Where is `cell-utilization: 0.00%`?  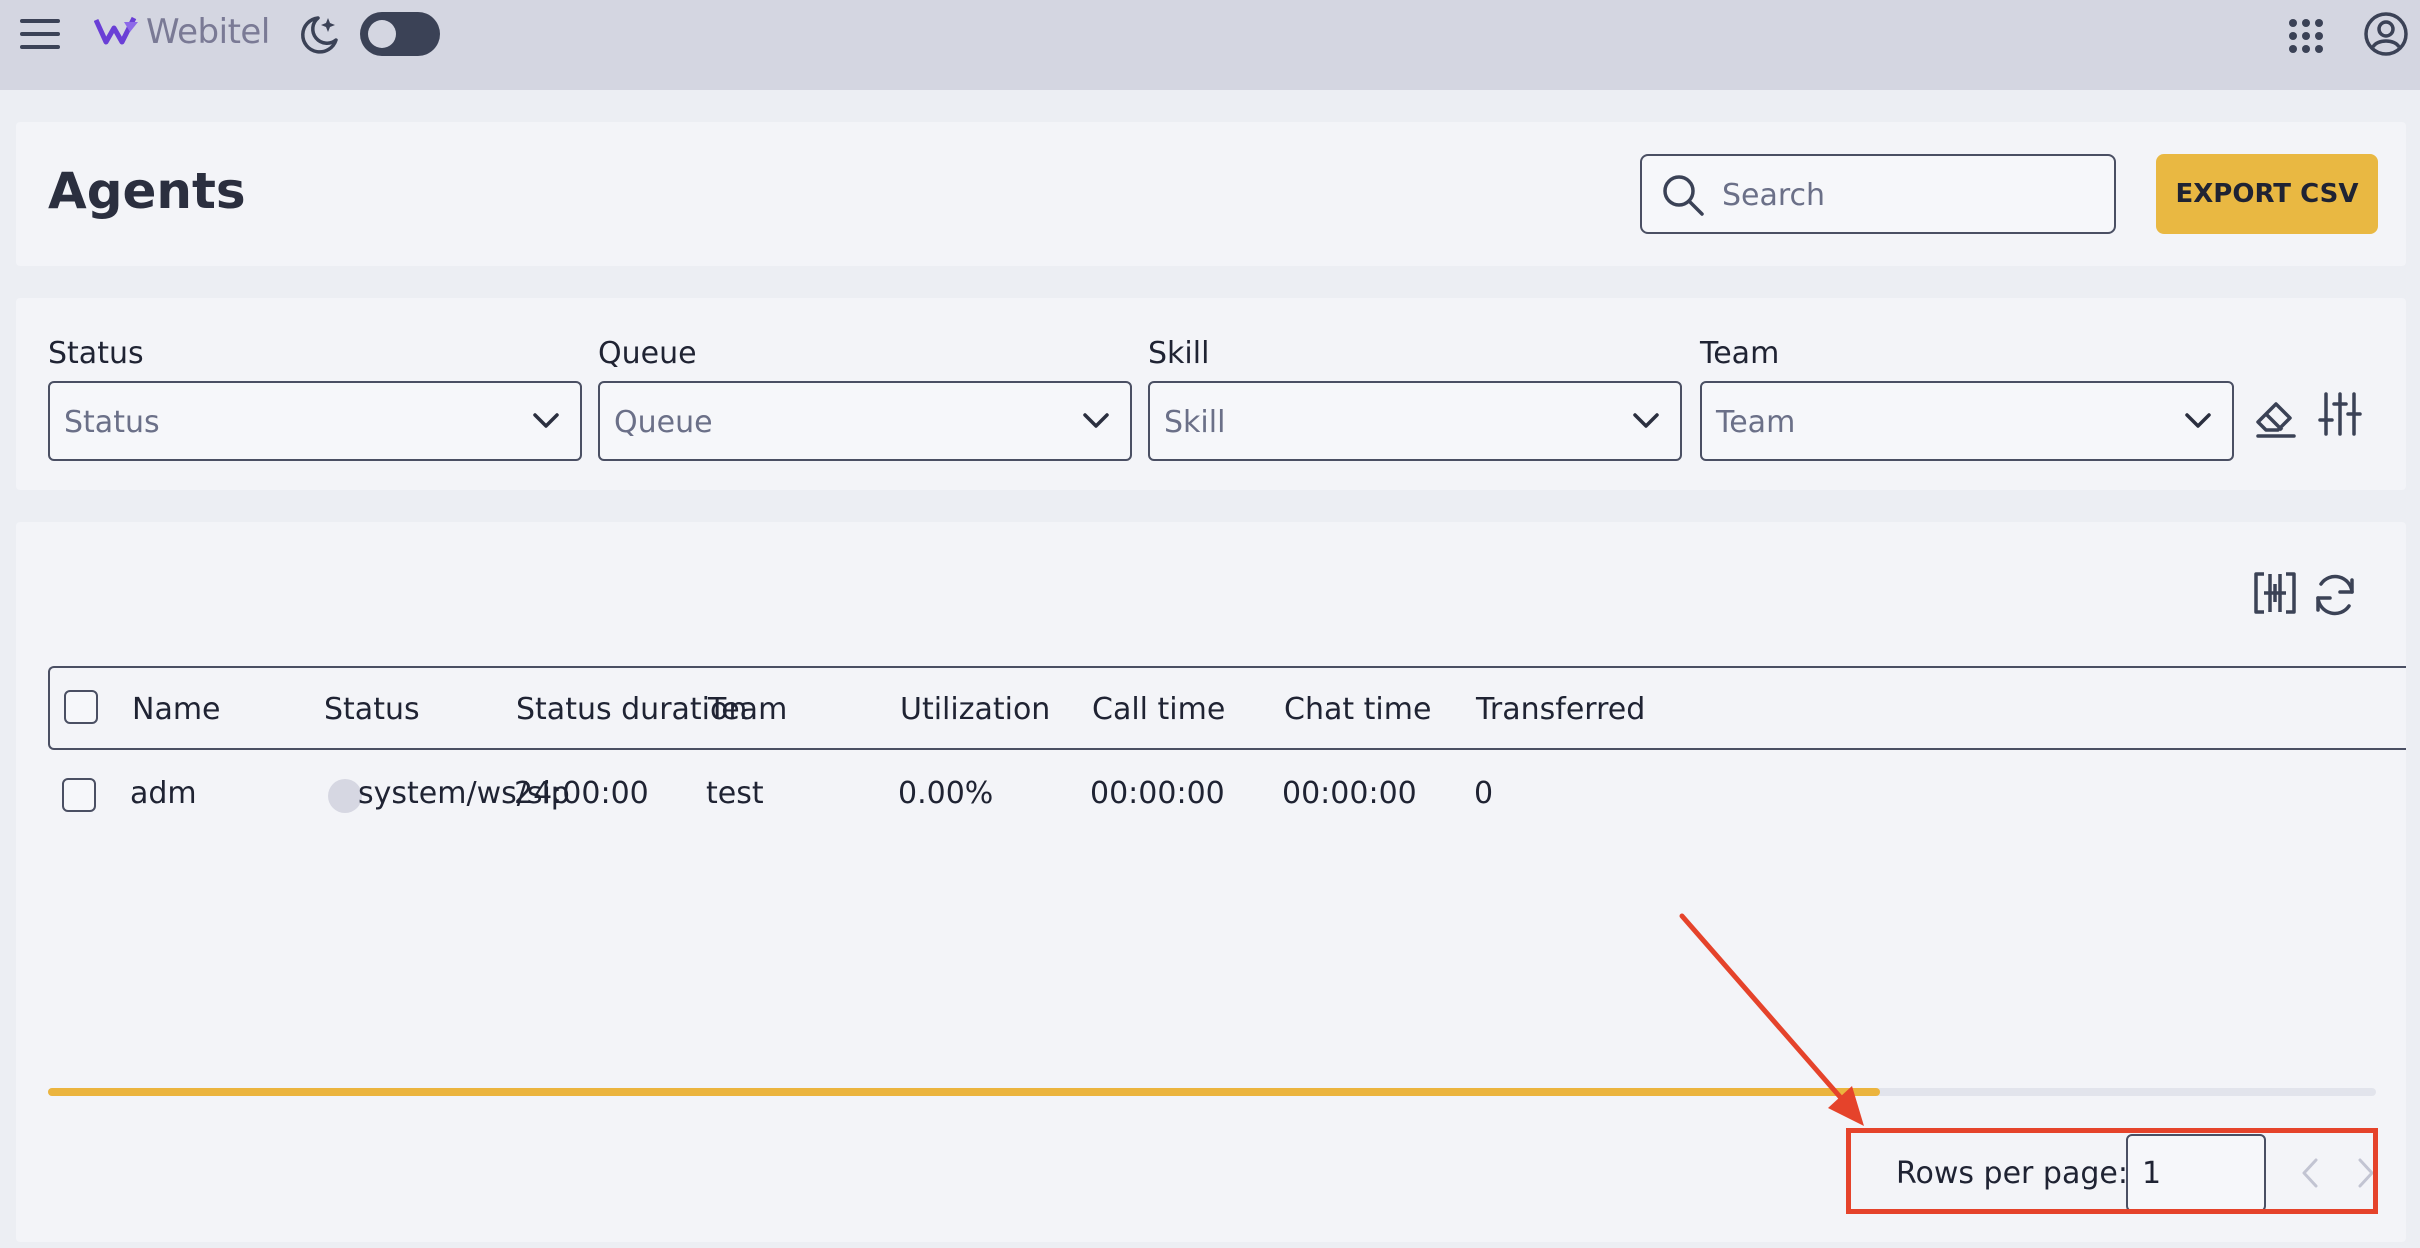 cell-utilization: 0.00% is located at coordinates (946, 793).